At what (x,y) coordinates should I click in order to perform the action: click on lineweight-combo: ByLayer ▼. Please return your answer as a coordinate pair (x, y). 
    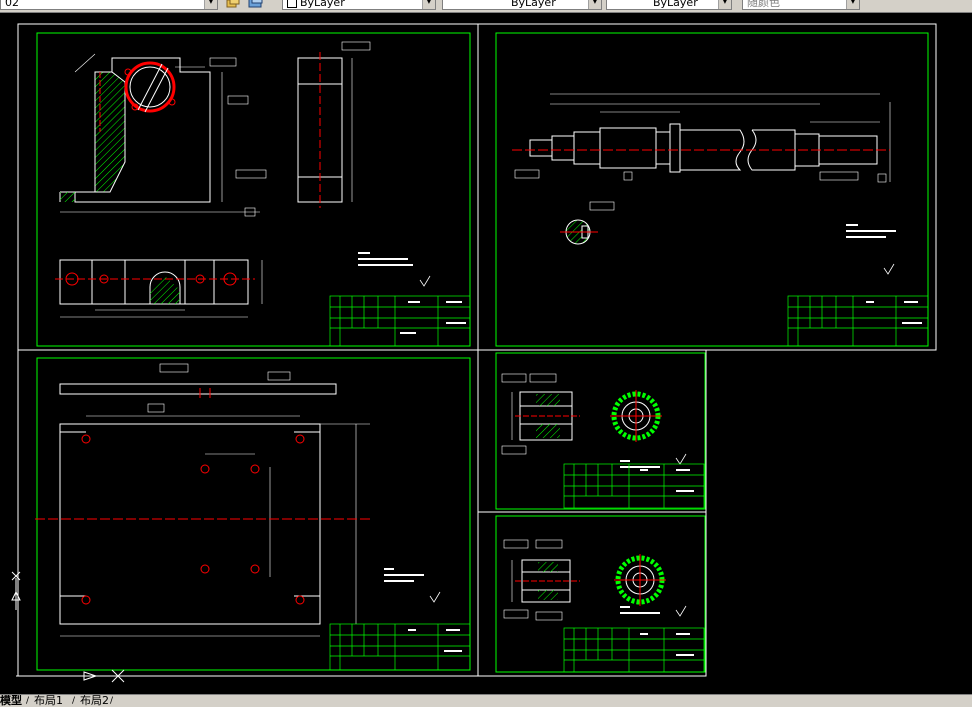
    Looking at the image, I should click on (669, 5).